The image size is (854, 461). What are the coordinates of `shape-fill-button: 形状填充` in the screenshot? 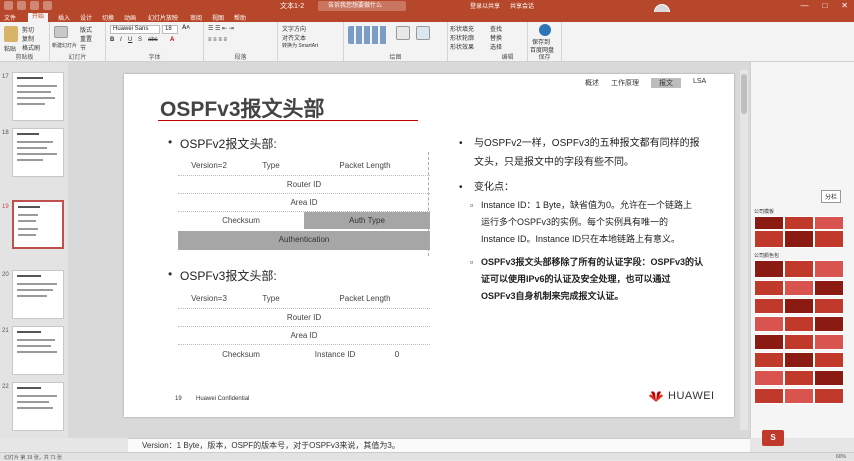 It's located at (462, 28).